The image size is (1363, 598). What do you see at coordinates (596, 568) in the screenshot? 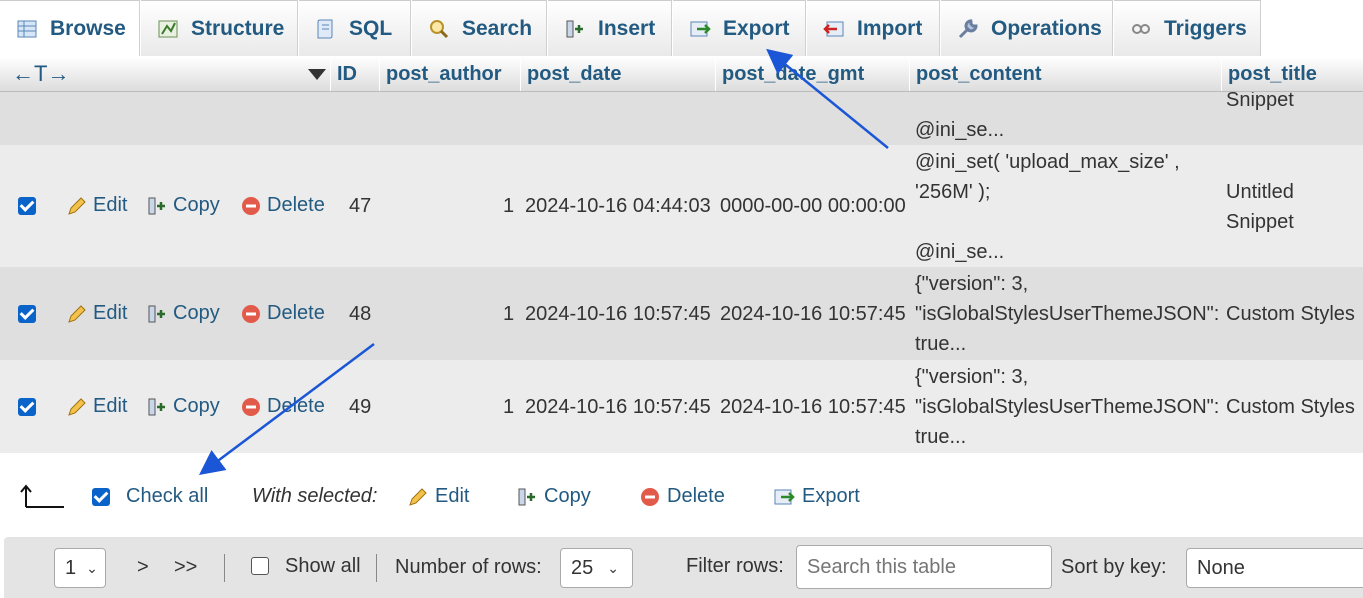
I see `rows-per-page-select: 25 ⌄` at bounding box center [596, 568].